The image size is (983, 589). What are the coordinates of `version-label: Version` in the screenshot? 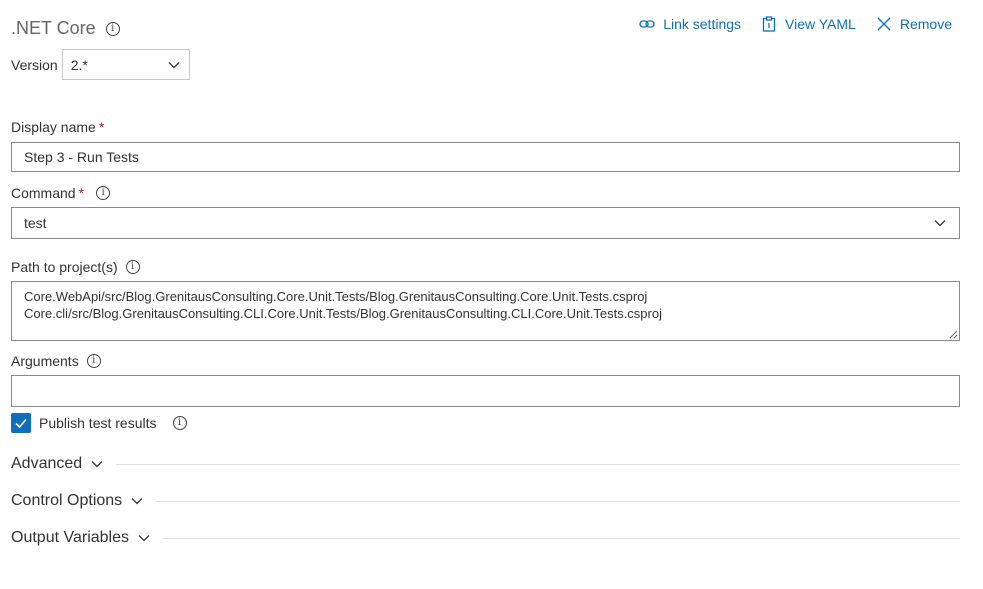 It's located at (34, 64).